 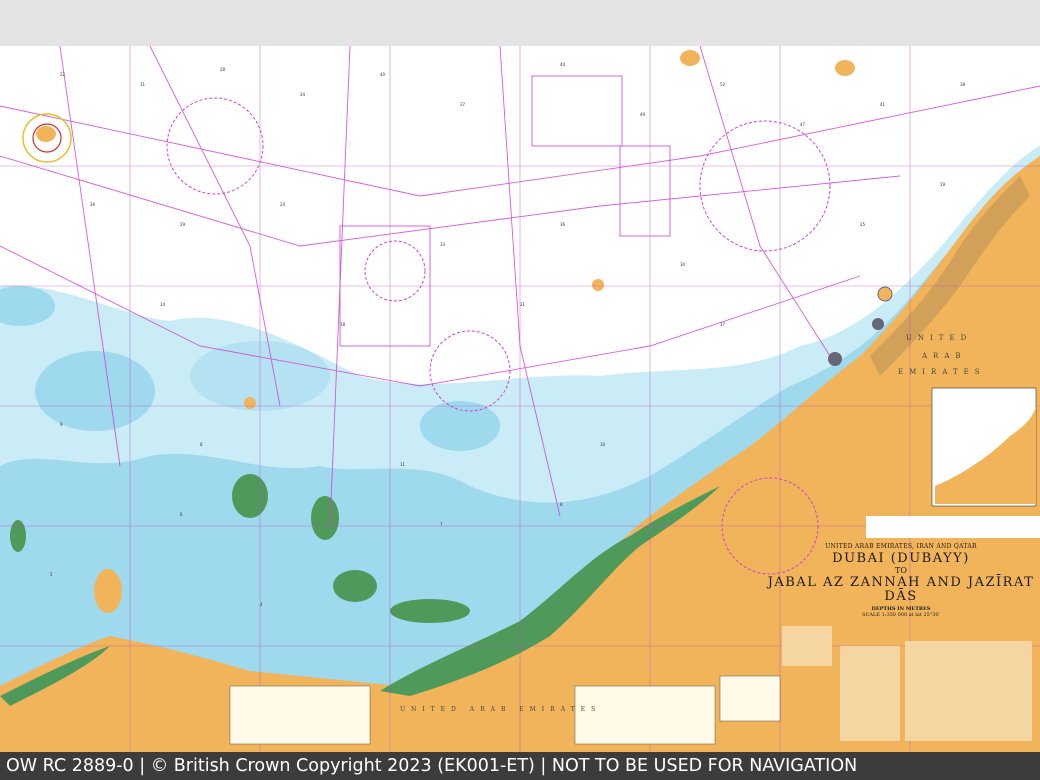 What do you see at coordinates (523, 304) in the screenshot?
I see `svg-text: 21` at bounding box center [523, 304].